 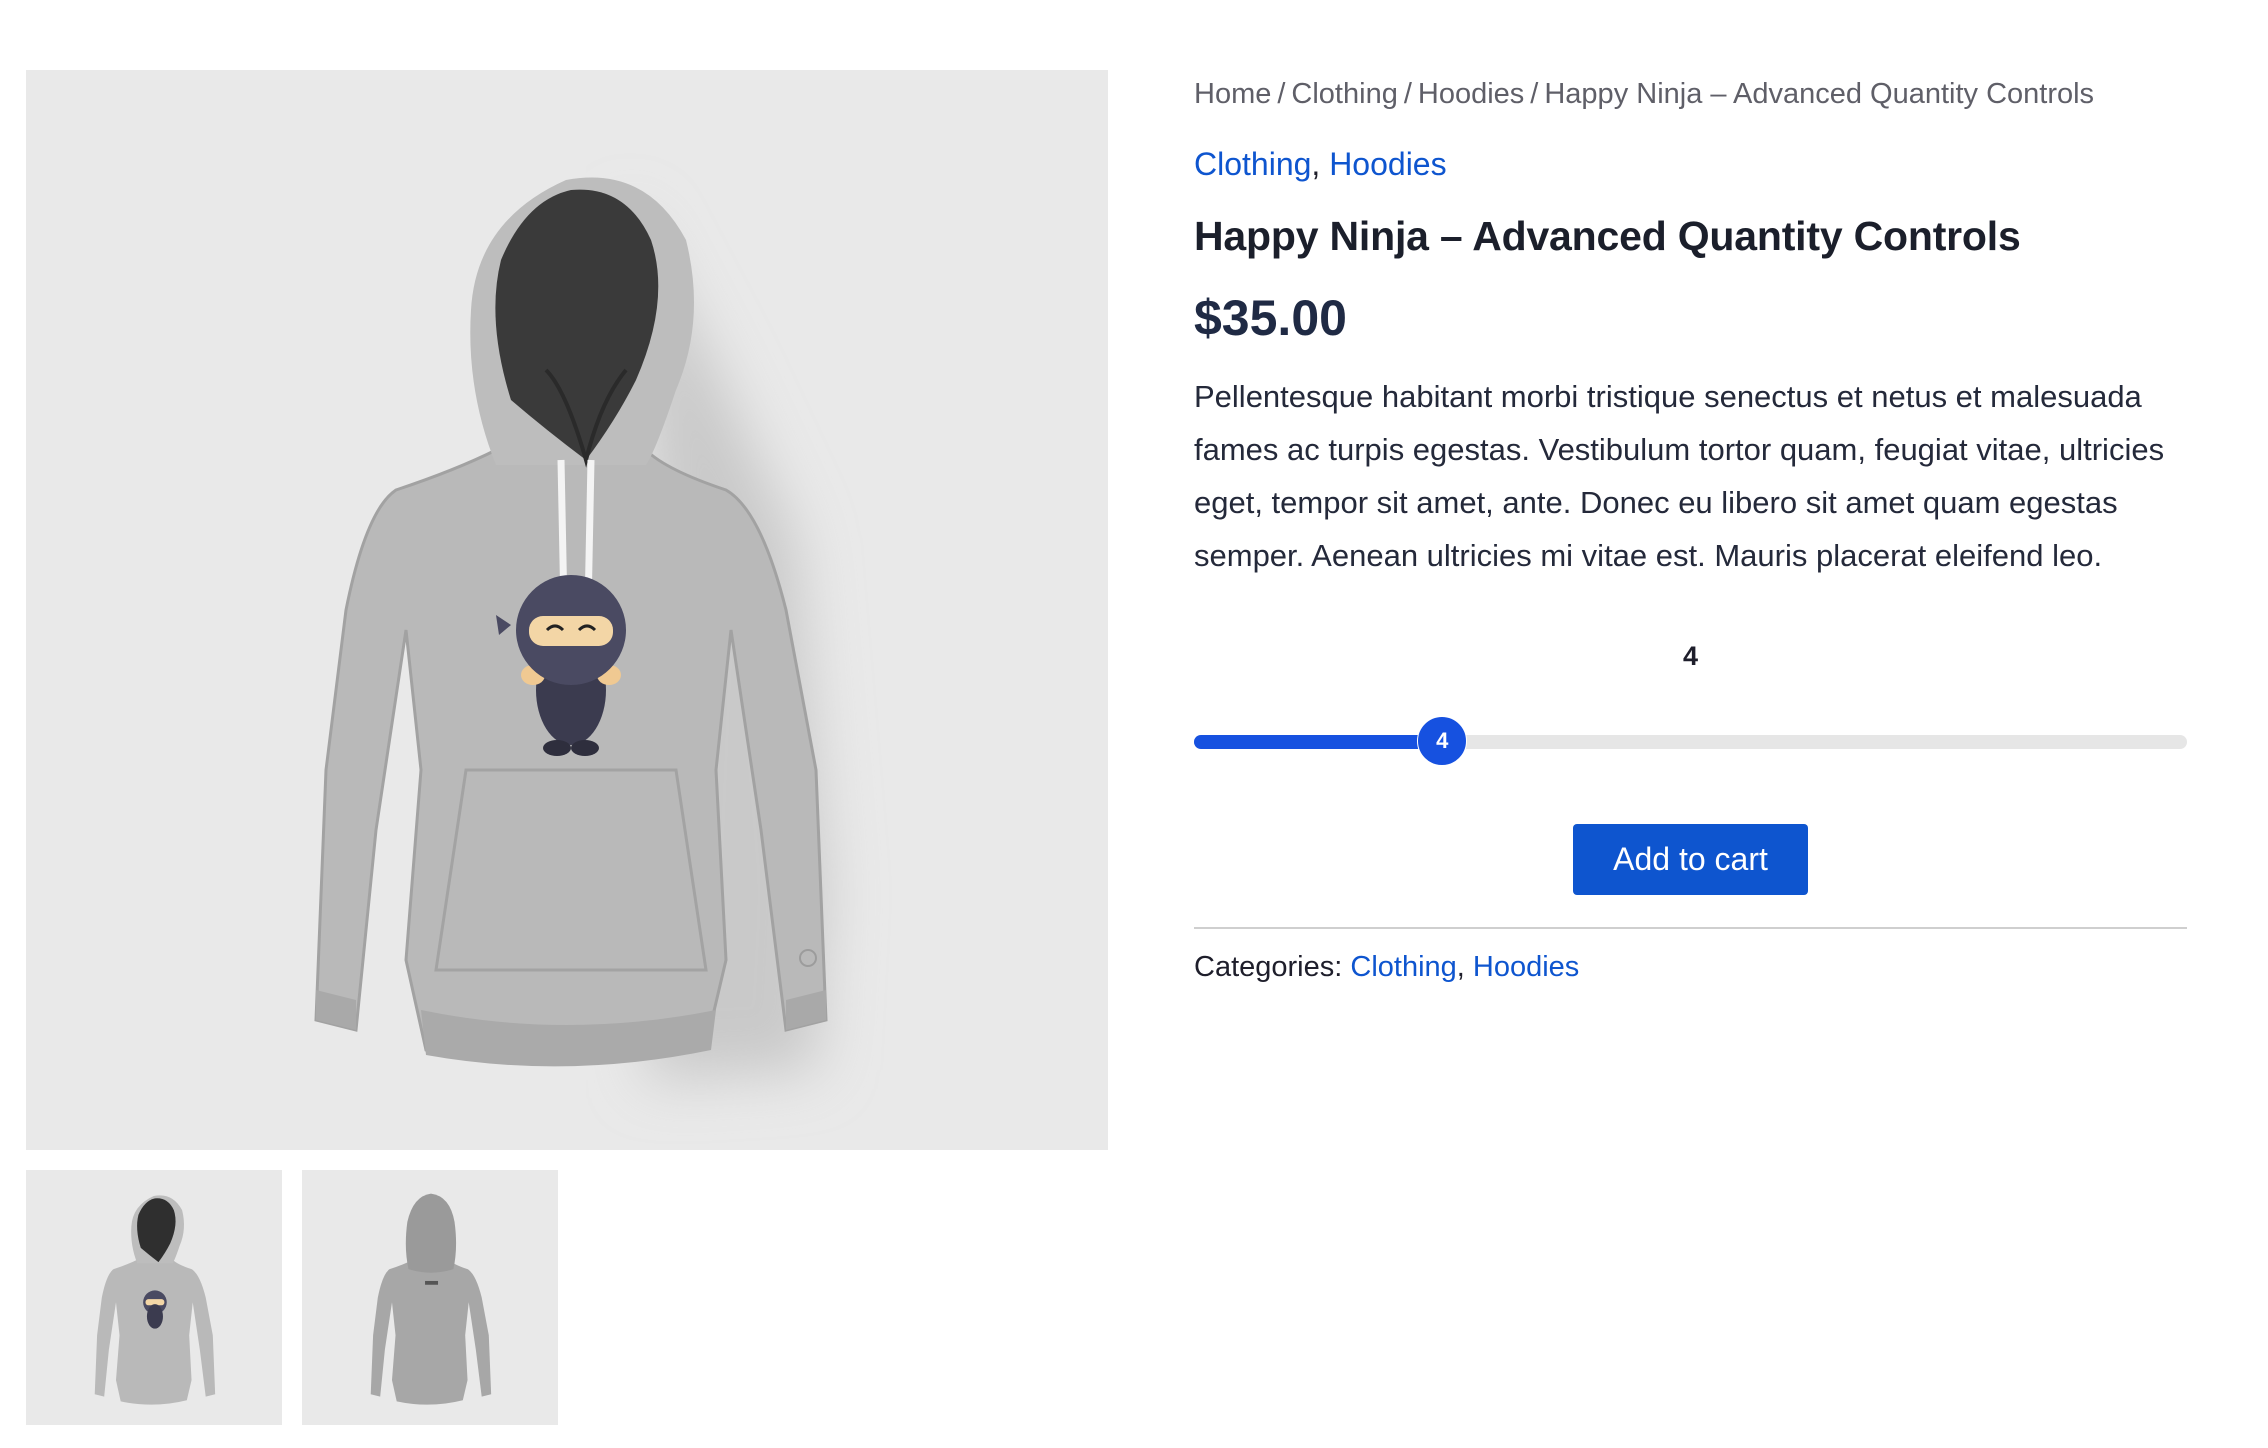 What do you see at coordinates (1268, 967) in the screenshot?
I see `categories-label: Categories:` at bounding box center [1268, 967].